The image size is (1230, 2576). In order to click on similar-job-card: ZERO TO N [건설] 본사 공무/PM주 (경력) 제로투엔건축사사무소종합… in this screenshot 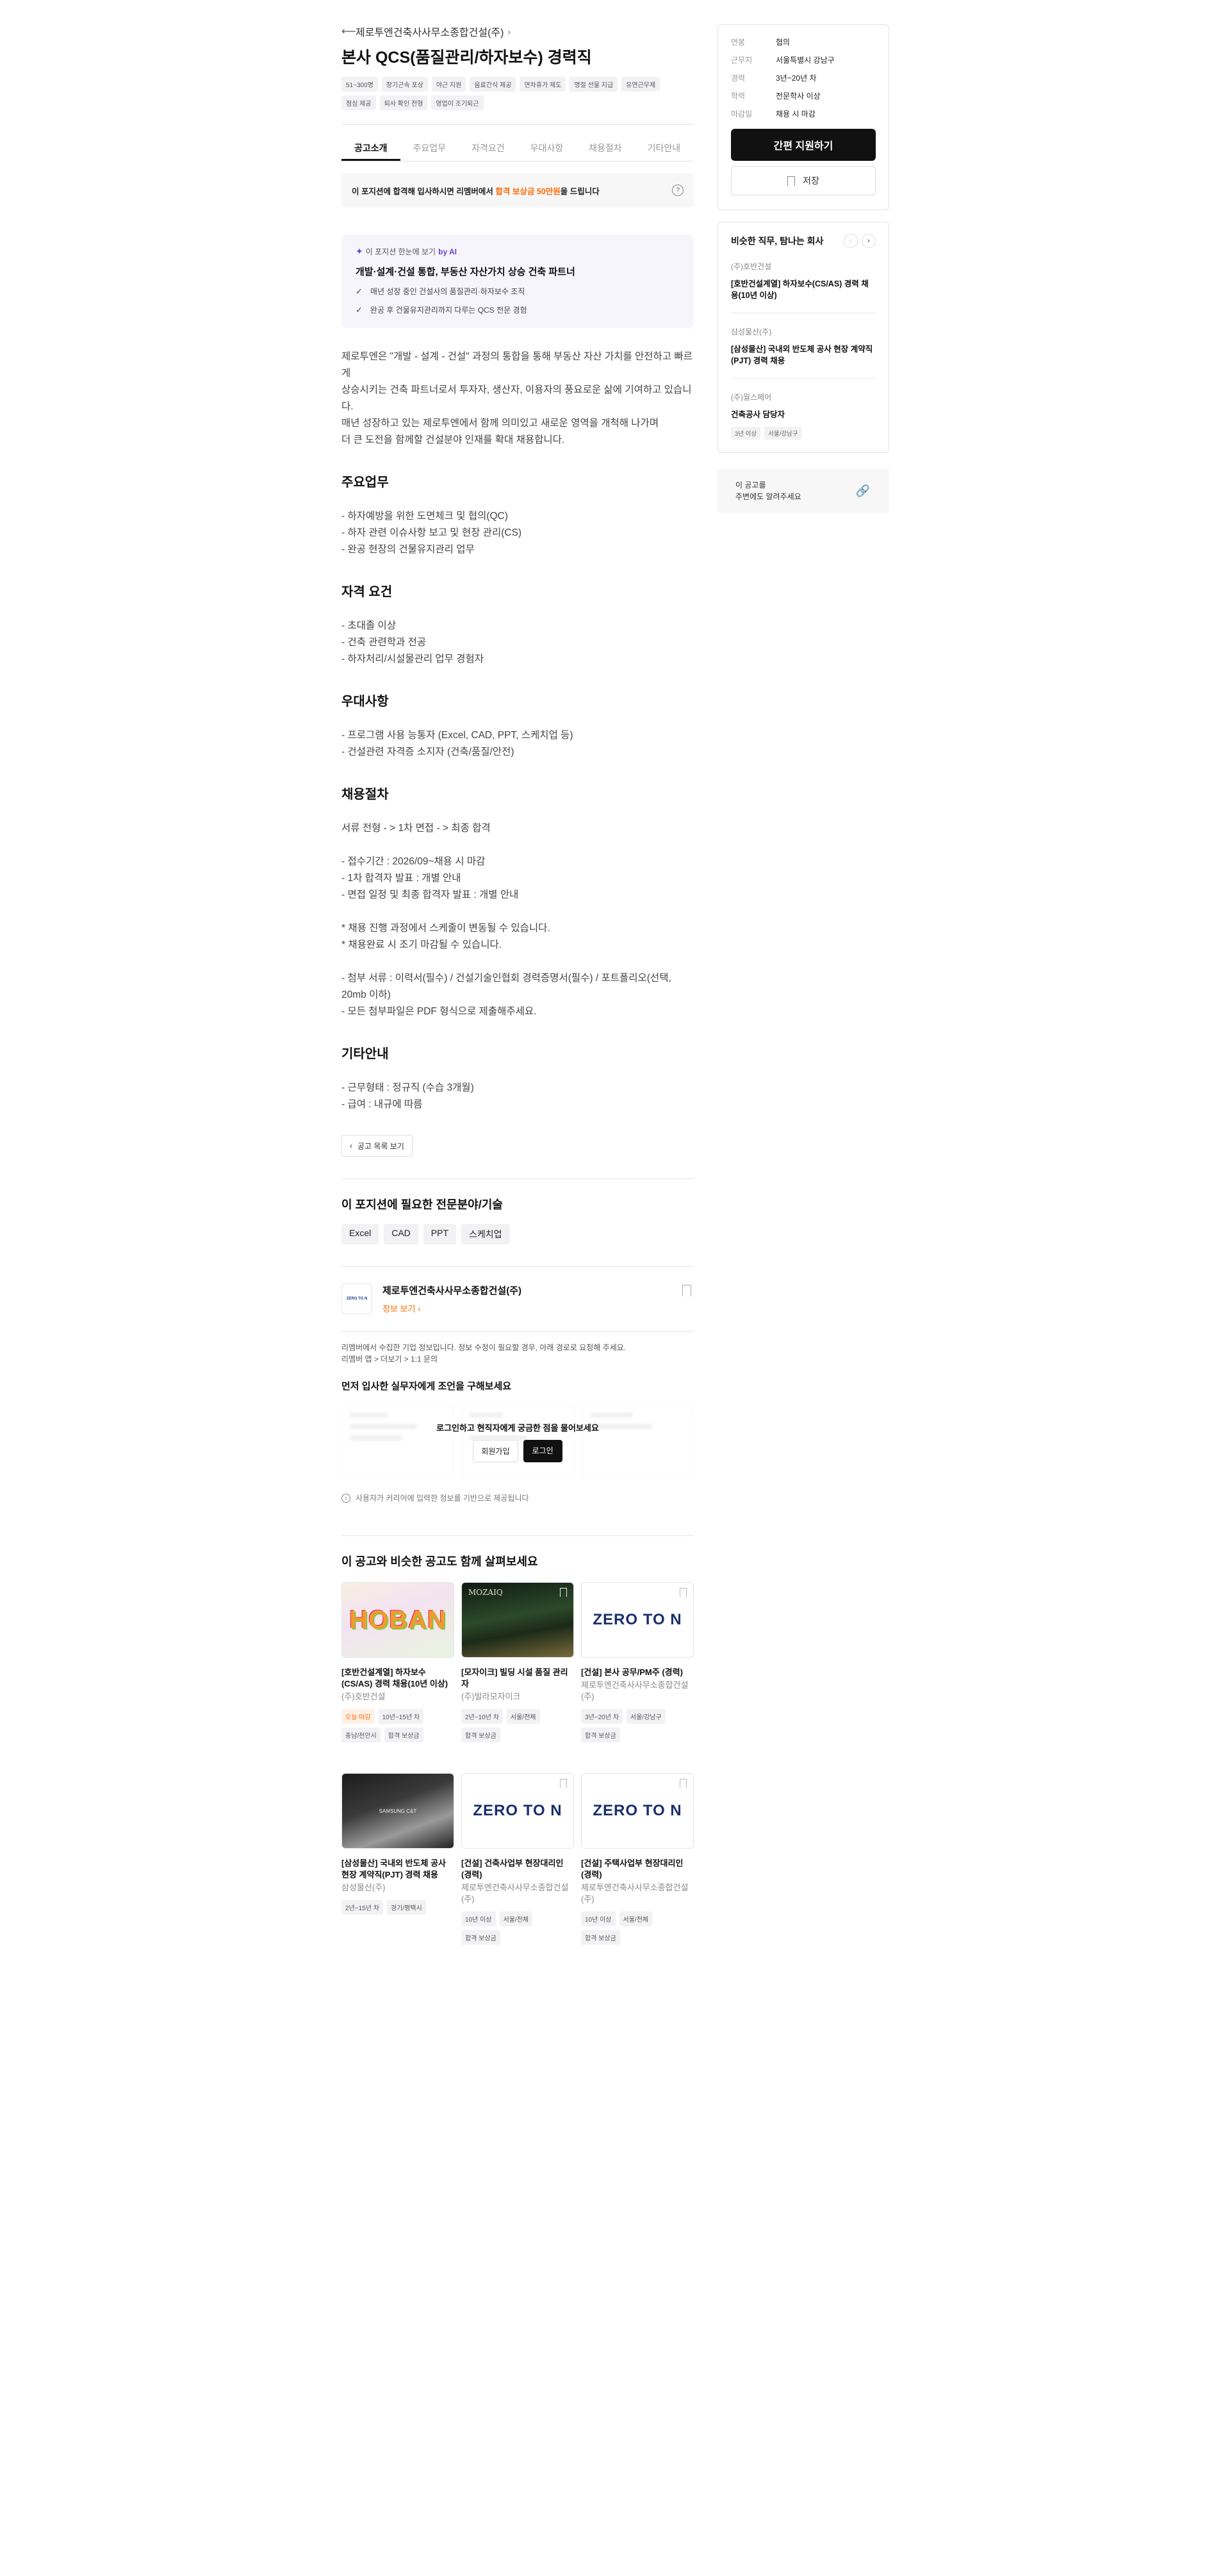, I will do `click(637, 1662)`.